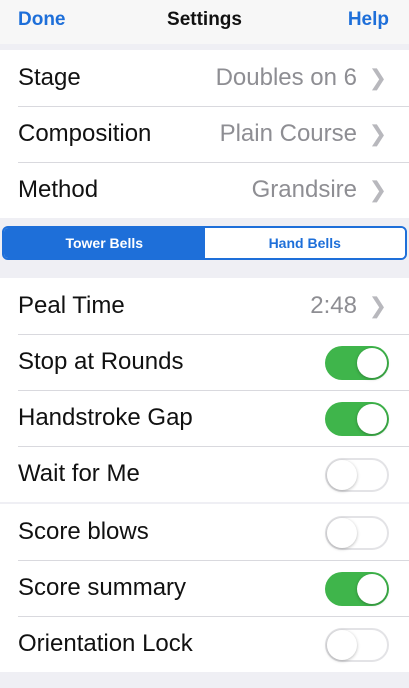 The width and height of the screenshot is (409, 688). I want to click on peal-time-value: 2:48, so click(333, 305).